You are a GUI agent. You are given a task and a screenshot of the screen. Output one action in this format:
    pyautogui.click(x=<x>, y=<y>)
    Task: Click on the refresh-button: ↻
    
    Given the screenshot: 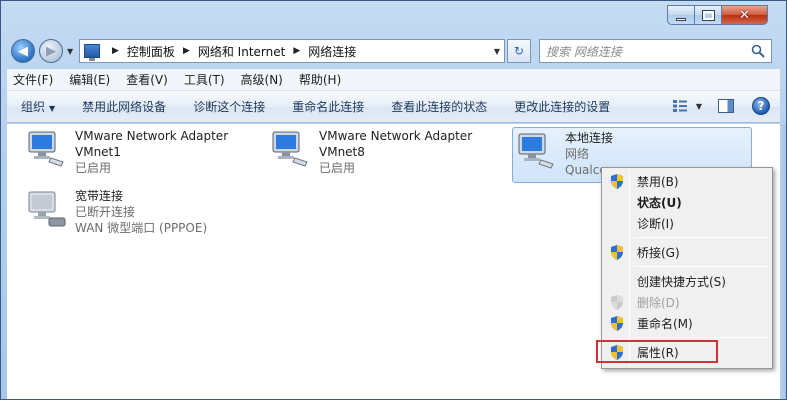 What is the action you would take?
    pyautogui.click(x=519, y=51)
    